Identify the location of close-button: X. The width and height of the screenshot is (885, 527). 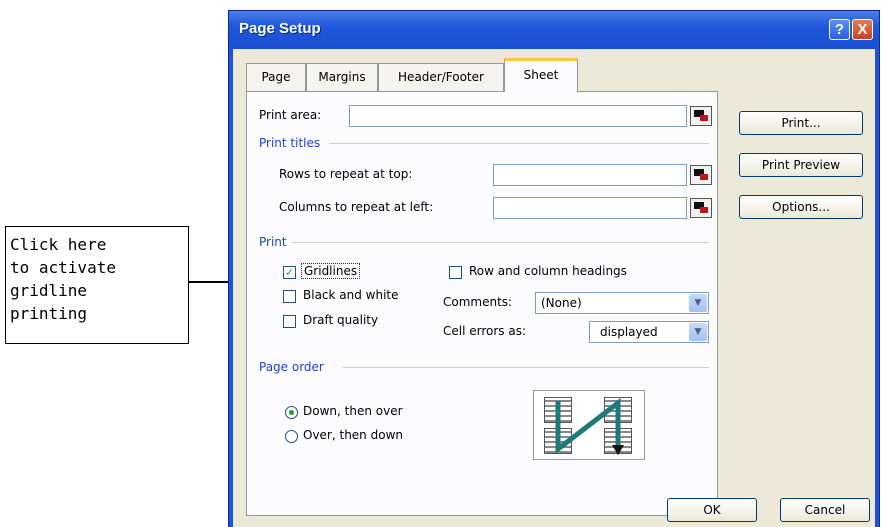
(862, 29).